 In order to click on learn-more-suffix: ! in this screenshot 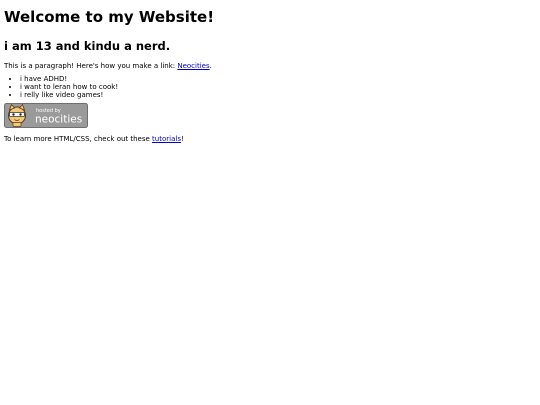, I will do `click(182, 139)`.